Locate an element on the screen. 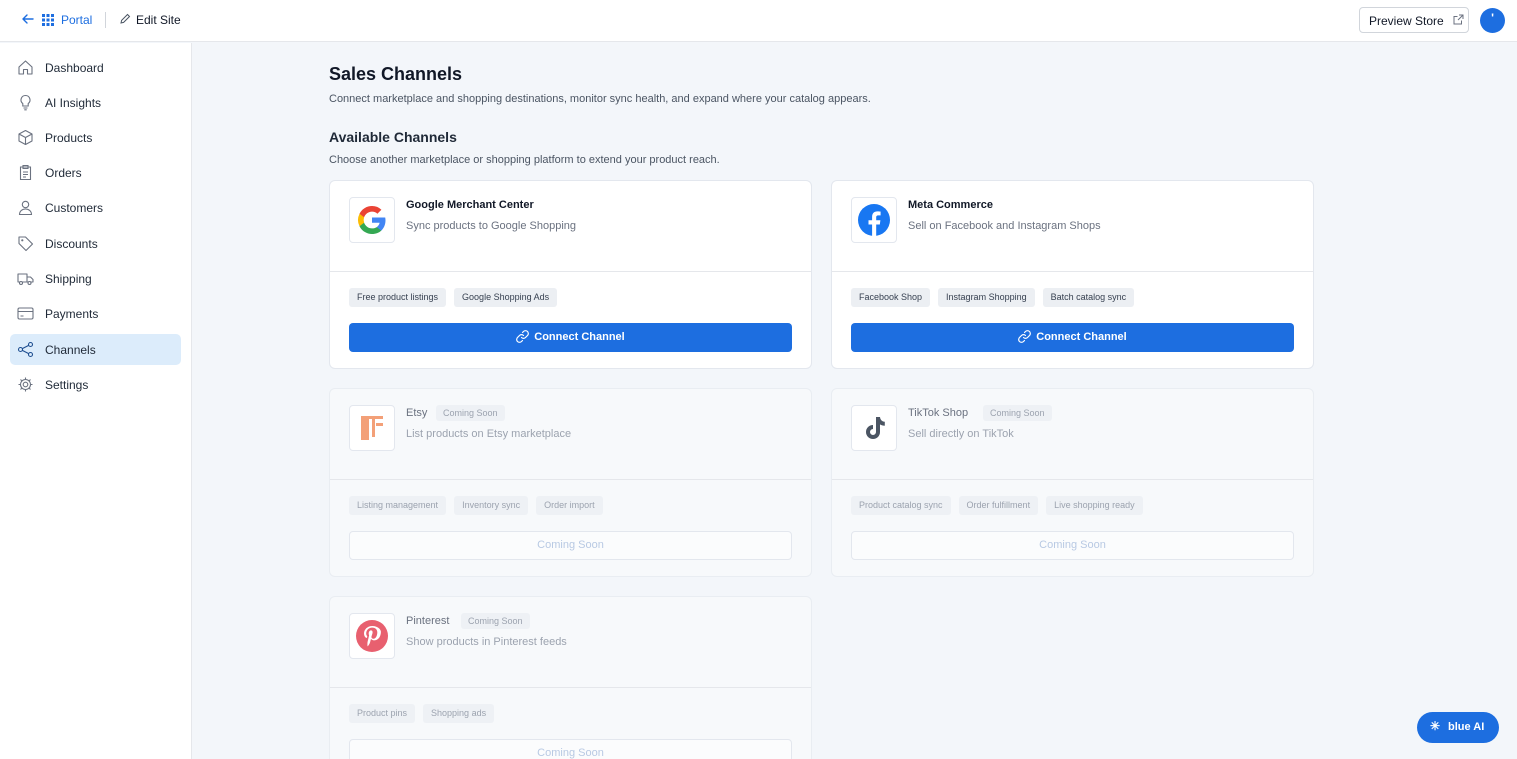 This screenshot has height=759, width=1517. facebook-logo-icon is located at coordinates (874, 220).